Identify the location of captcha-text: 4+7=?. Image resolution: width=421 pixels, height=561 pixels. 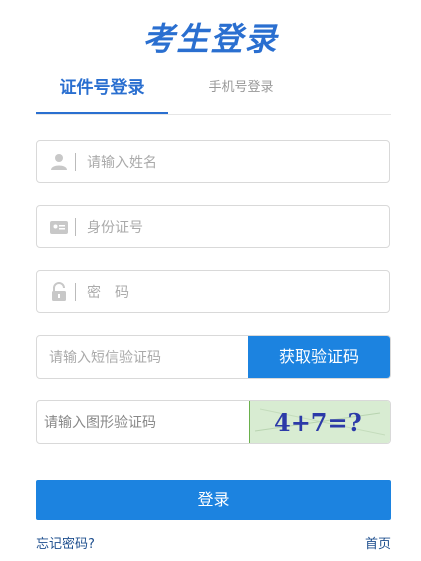
(318, 422).